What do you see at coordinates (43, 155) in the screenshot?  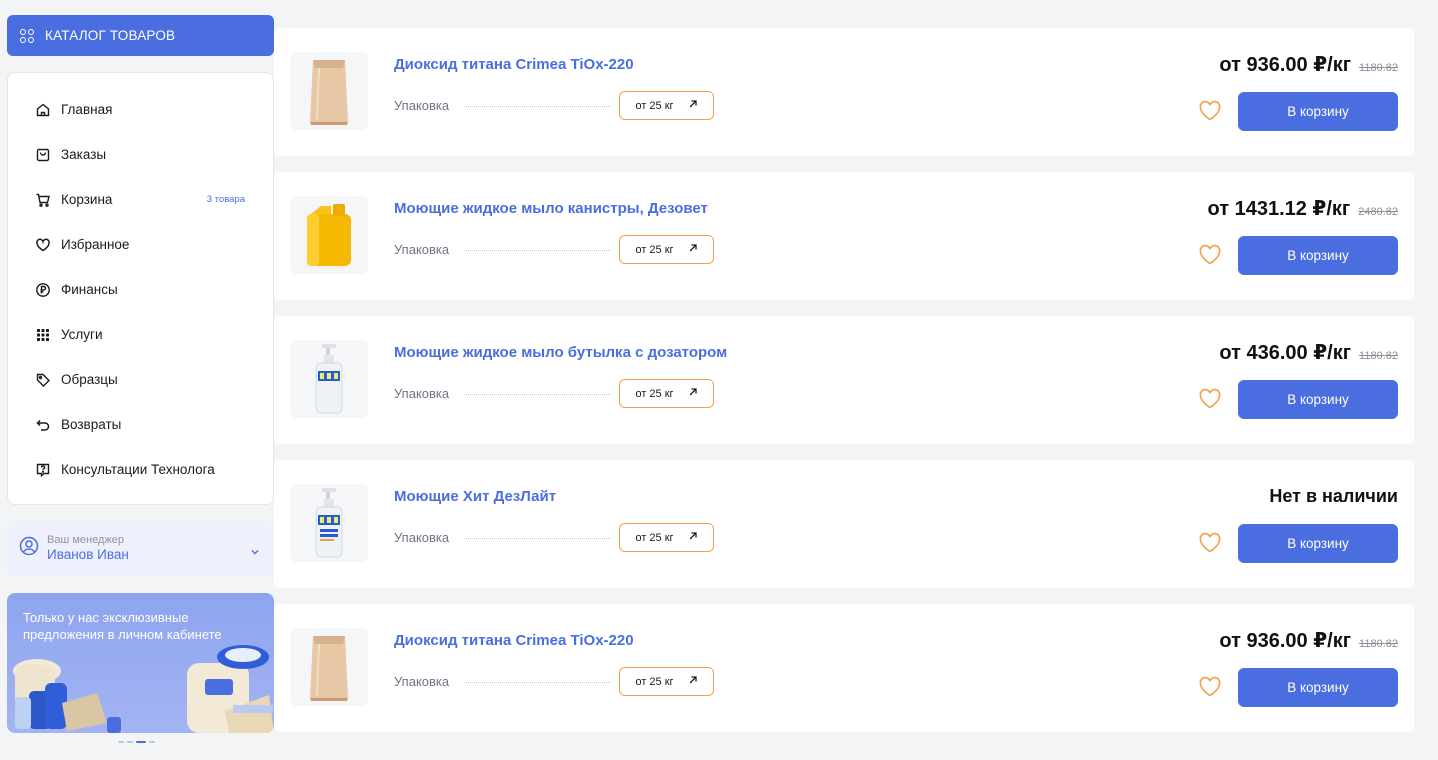 I see `bag-icon` at bounding box center [43, 155].